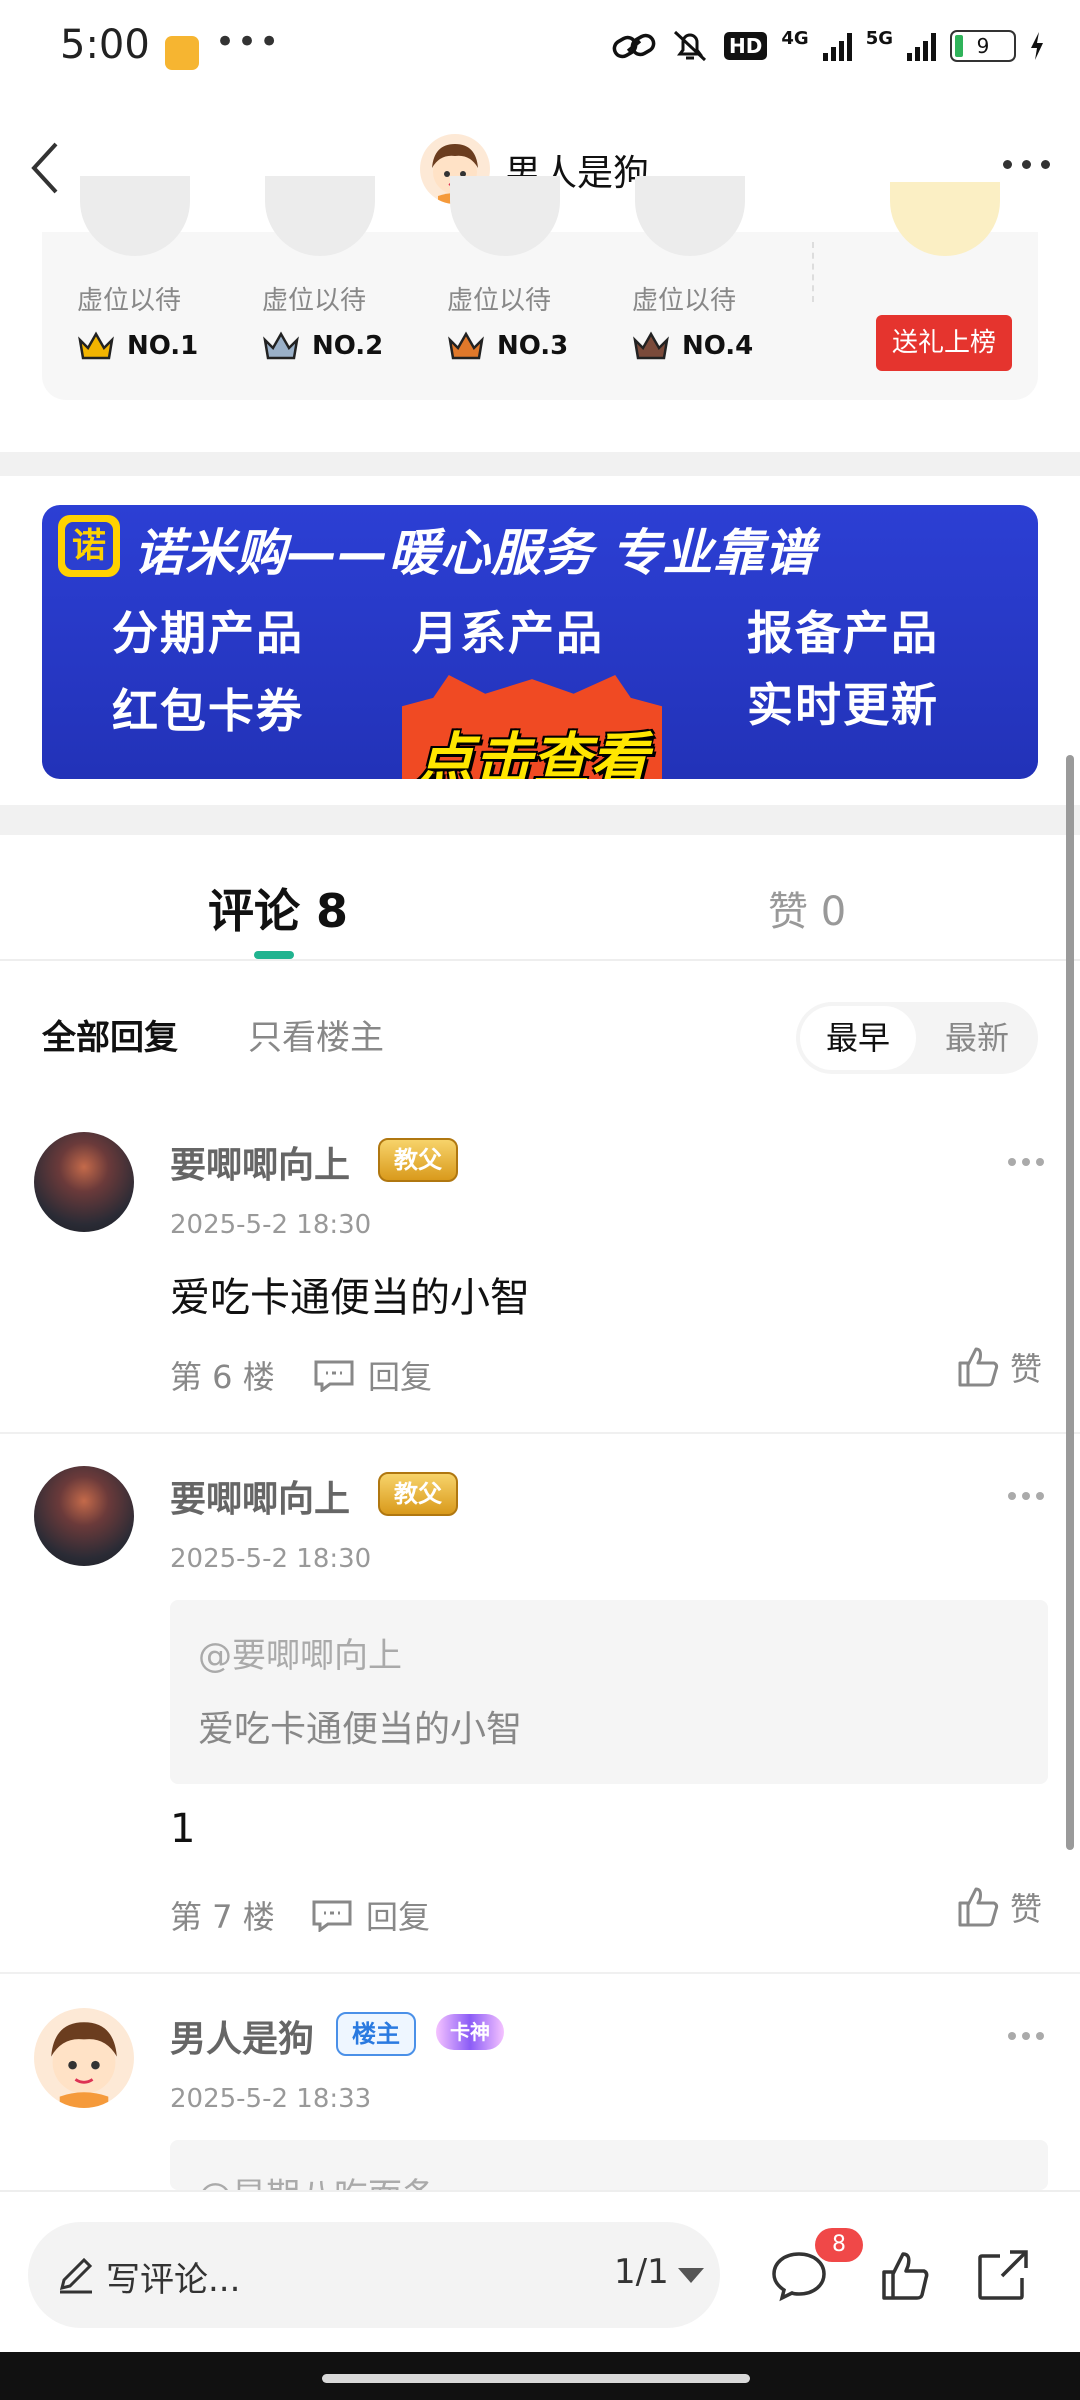 The height and width of the screenshot is (2400, 1080). I want to click on rank-number: NO.2, so click(322, 346).